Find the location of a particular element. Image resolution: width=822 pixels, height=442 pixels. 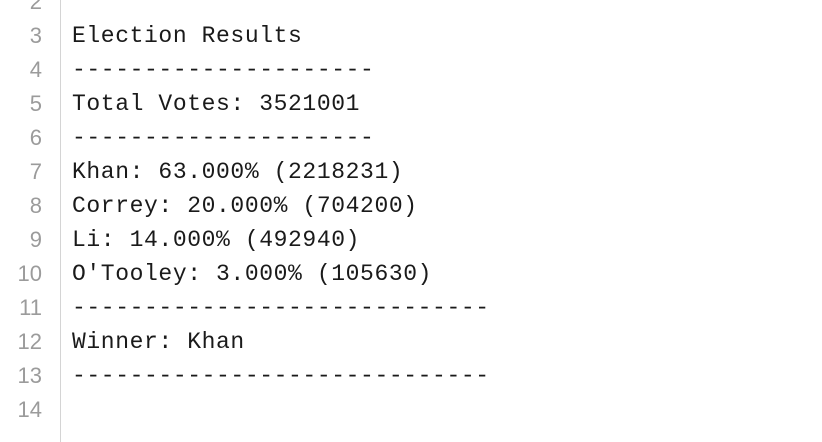

line-number: 9 is located at coordinates (35, 239).